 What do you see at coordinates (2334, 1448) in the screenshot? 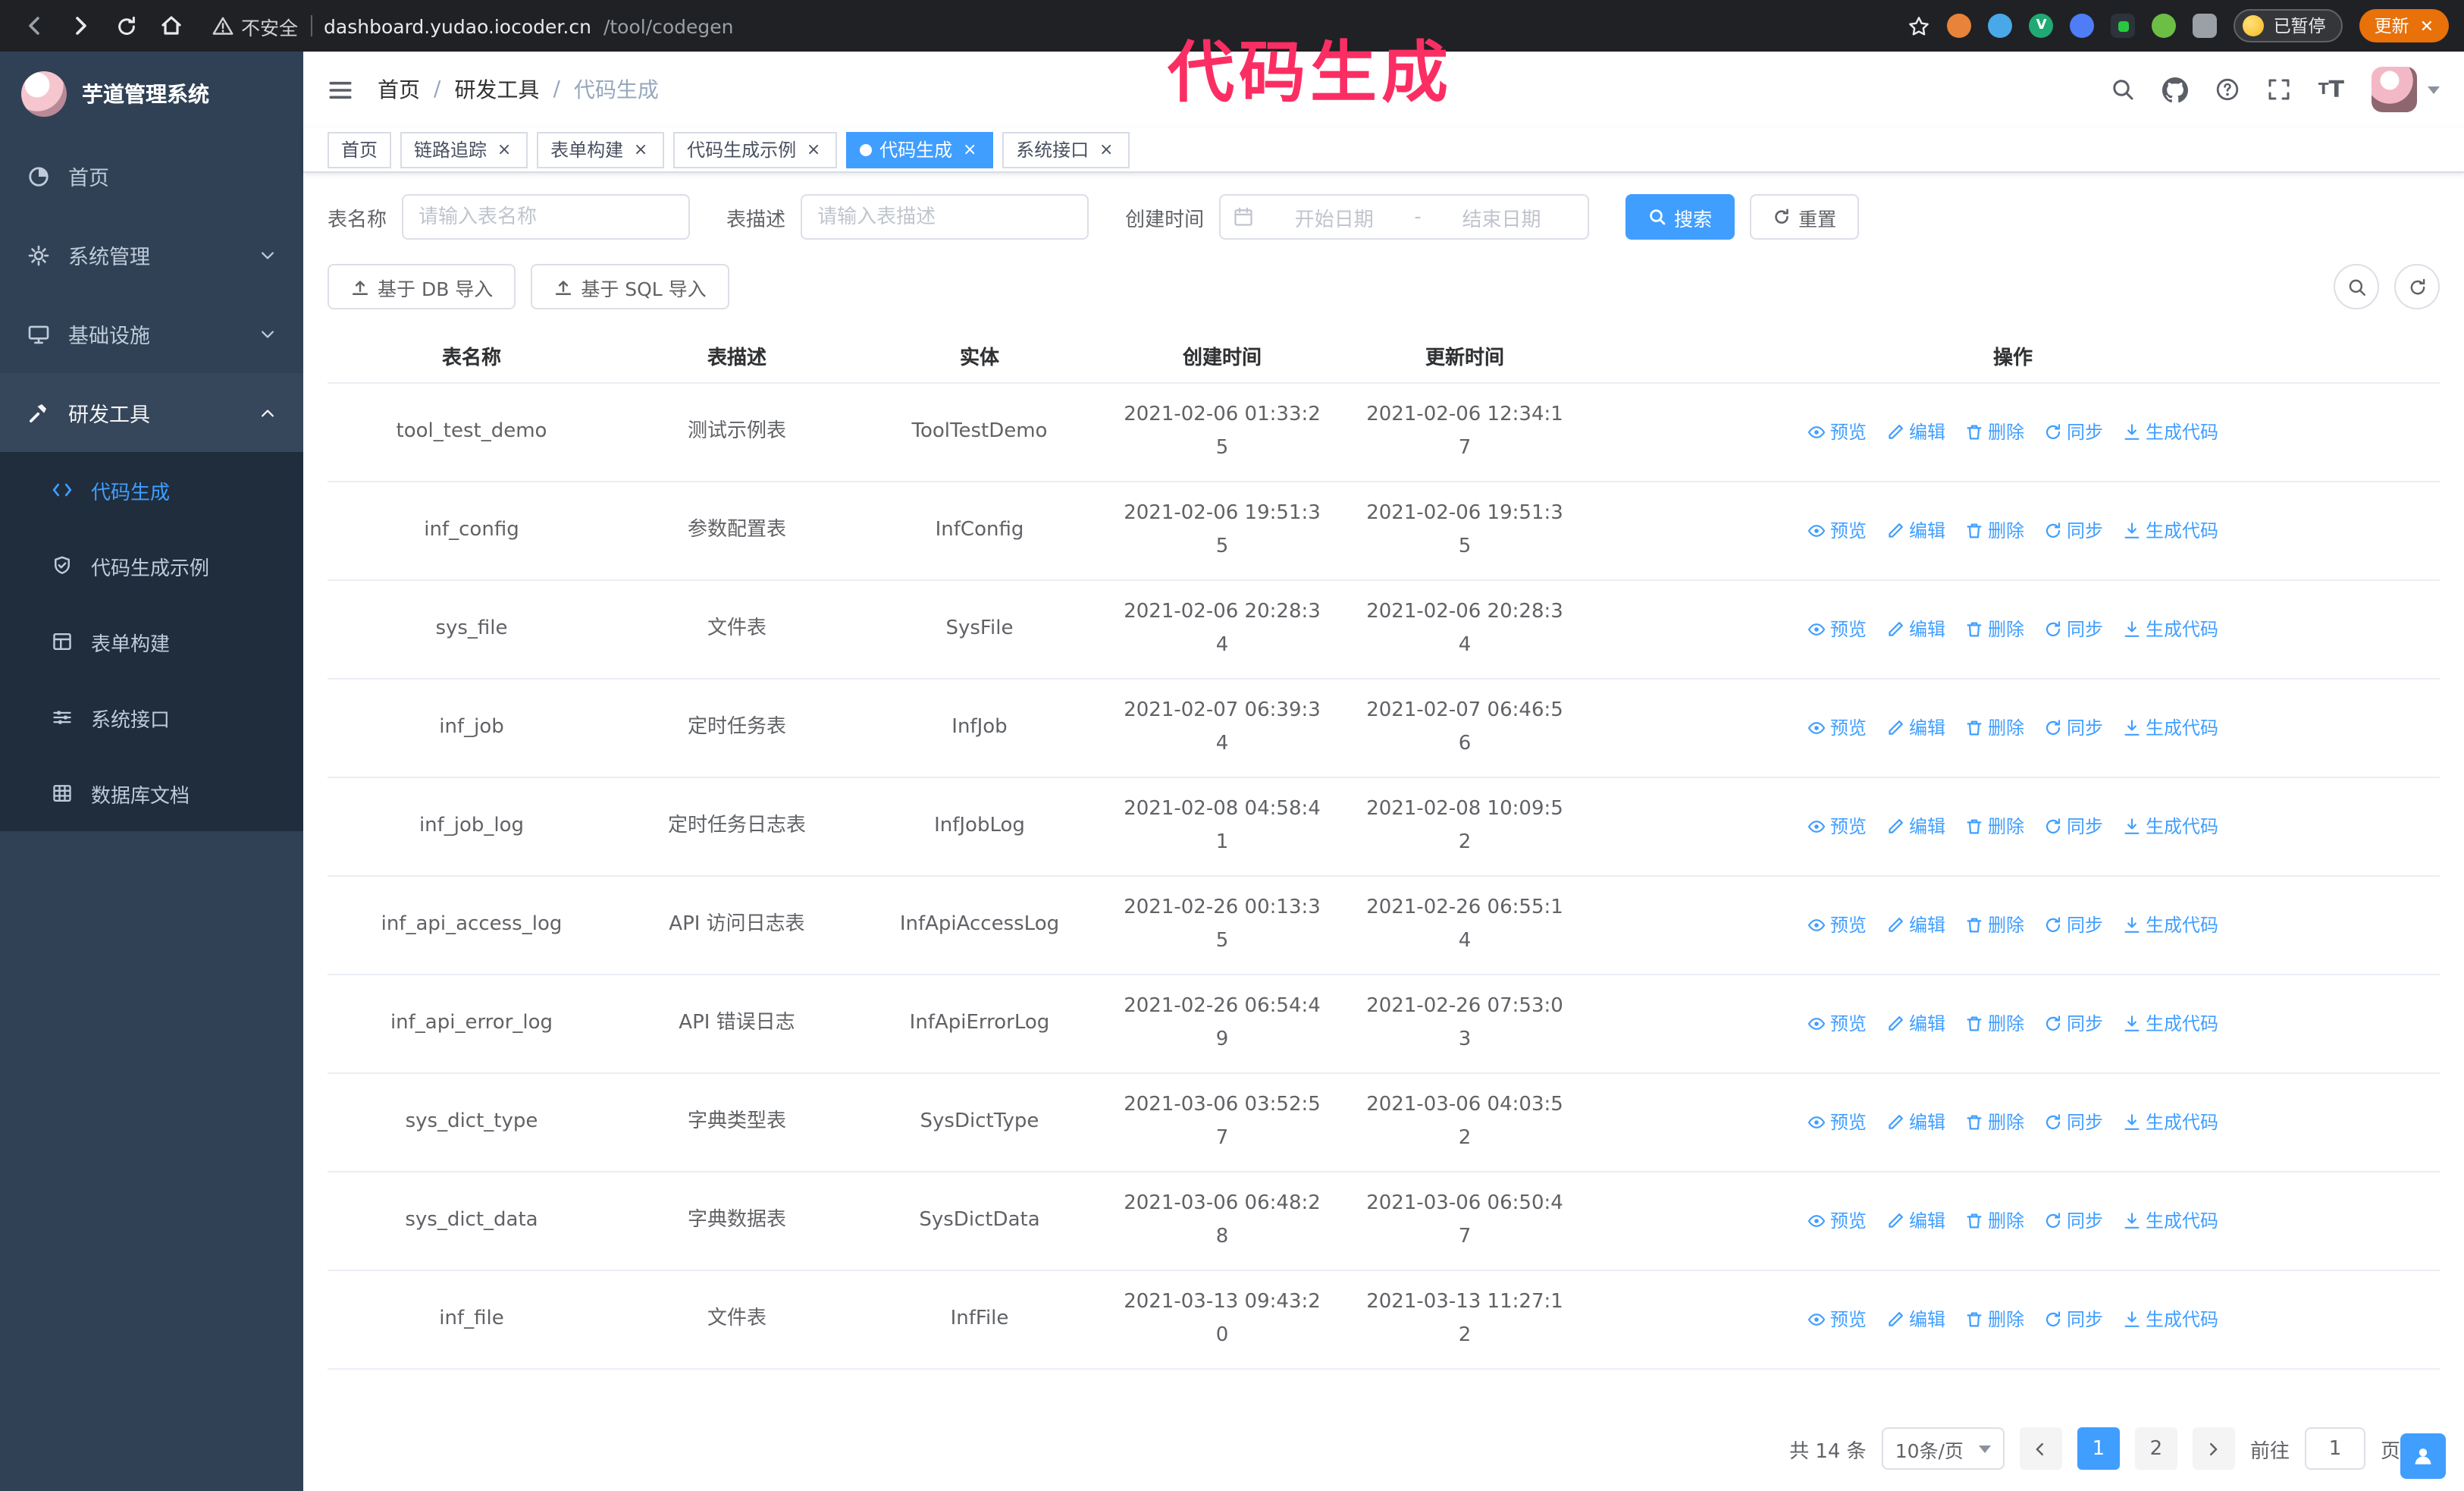
I see `goto-page-input` at bounding box center [2334, 1448].